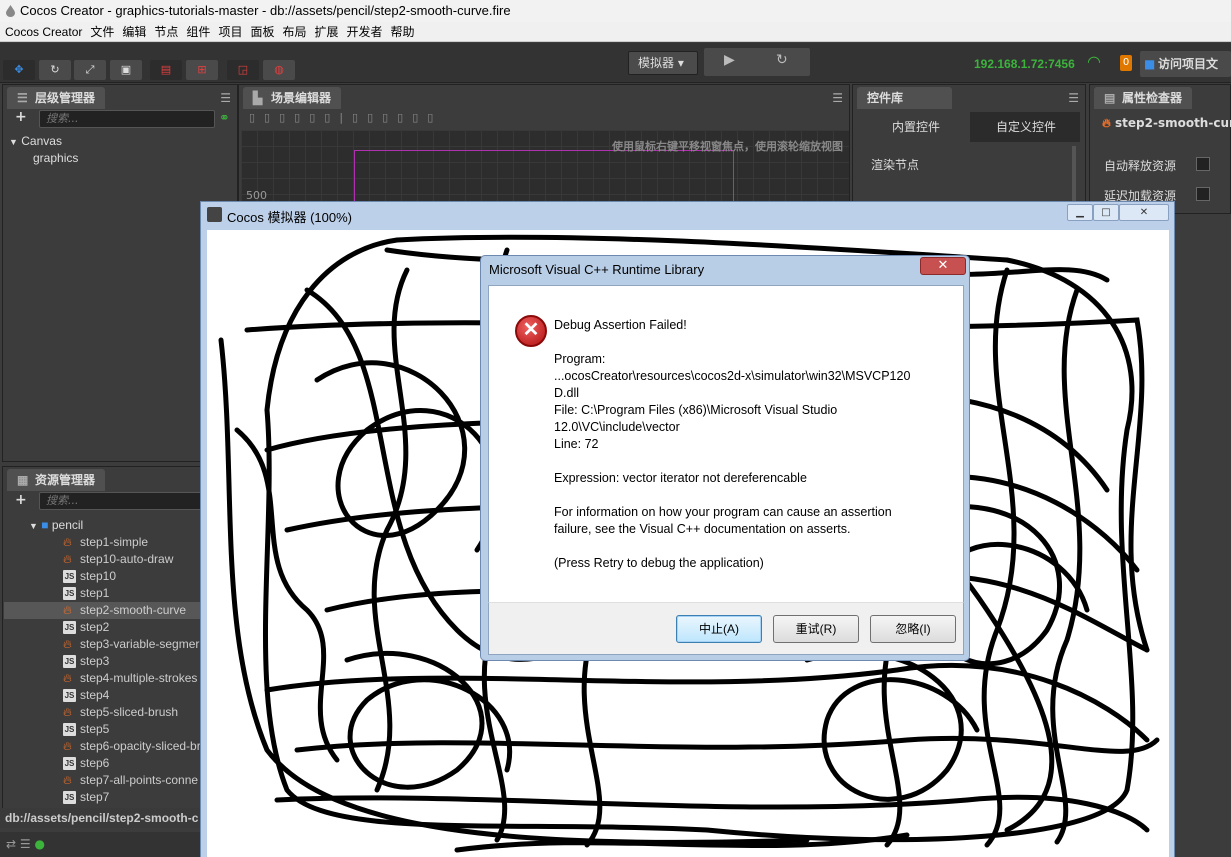 Image resolution: width=1231 pixels, height=857 pixels. Describe the element at coordinates (292, 98) in the screenshot. I see `tab-scene-editor: ▙ 场景编辑器` at that location.